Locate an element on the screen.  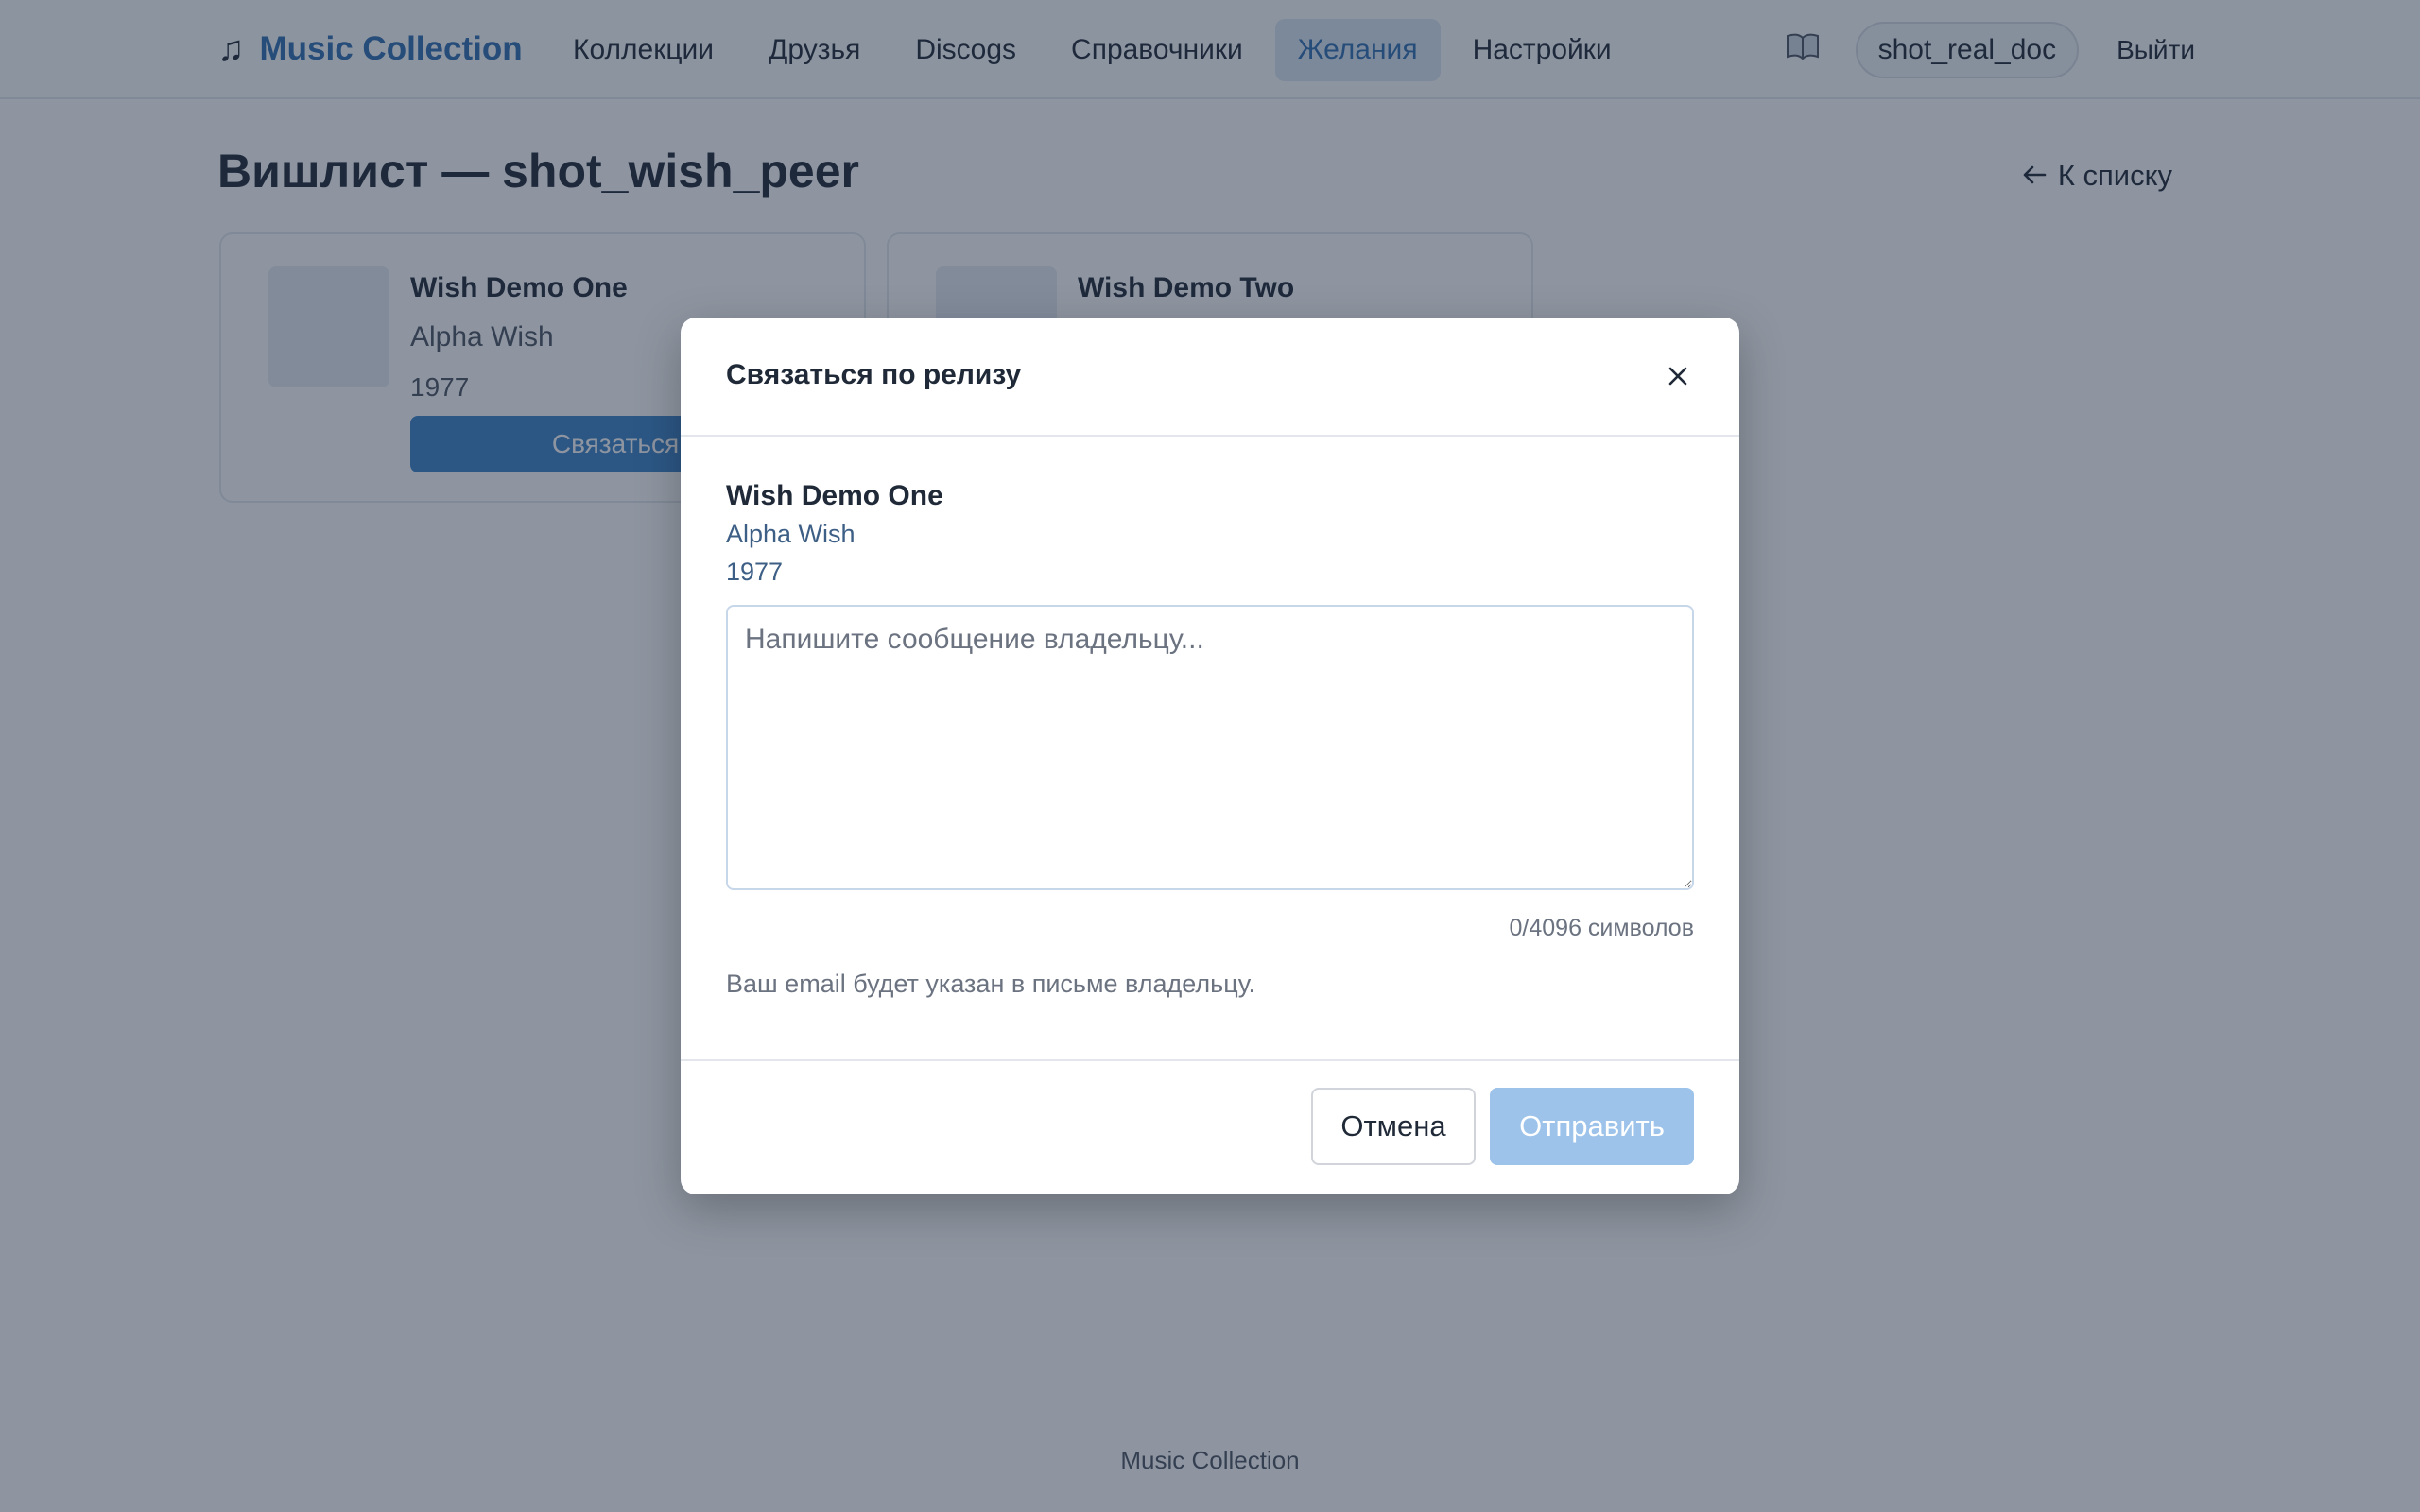
release-title: Wish Demo One is located at coordinates (834, 495).